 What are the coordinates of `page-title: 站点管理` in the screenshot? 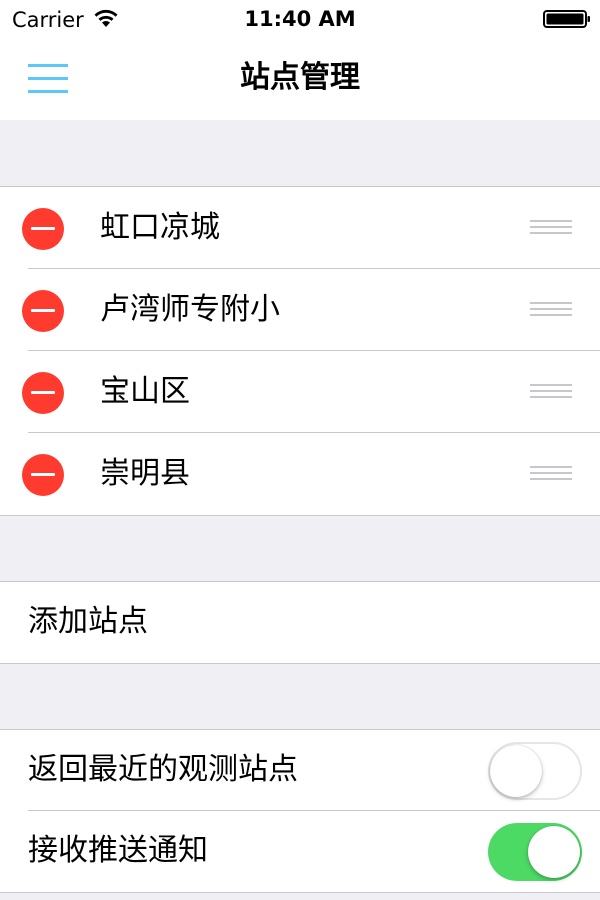 It's located at (300, 77).